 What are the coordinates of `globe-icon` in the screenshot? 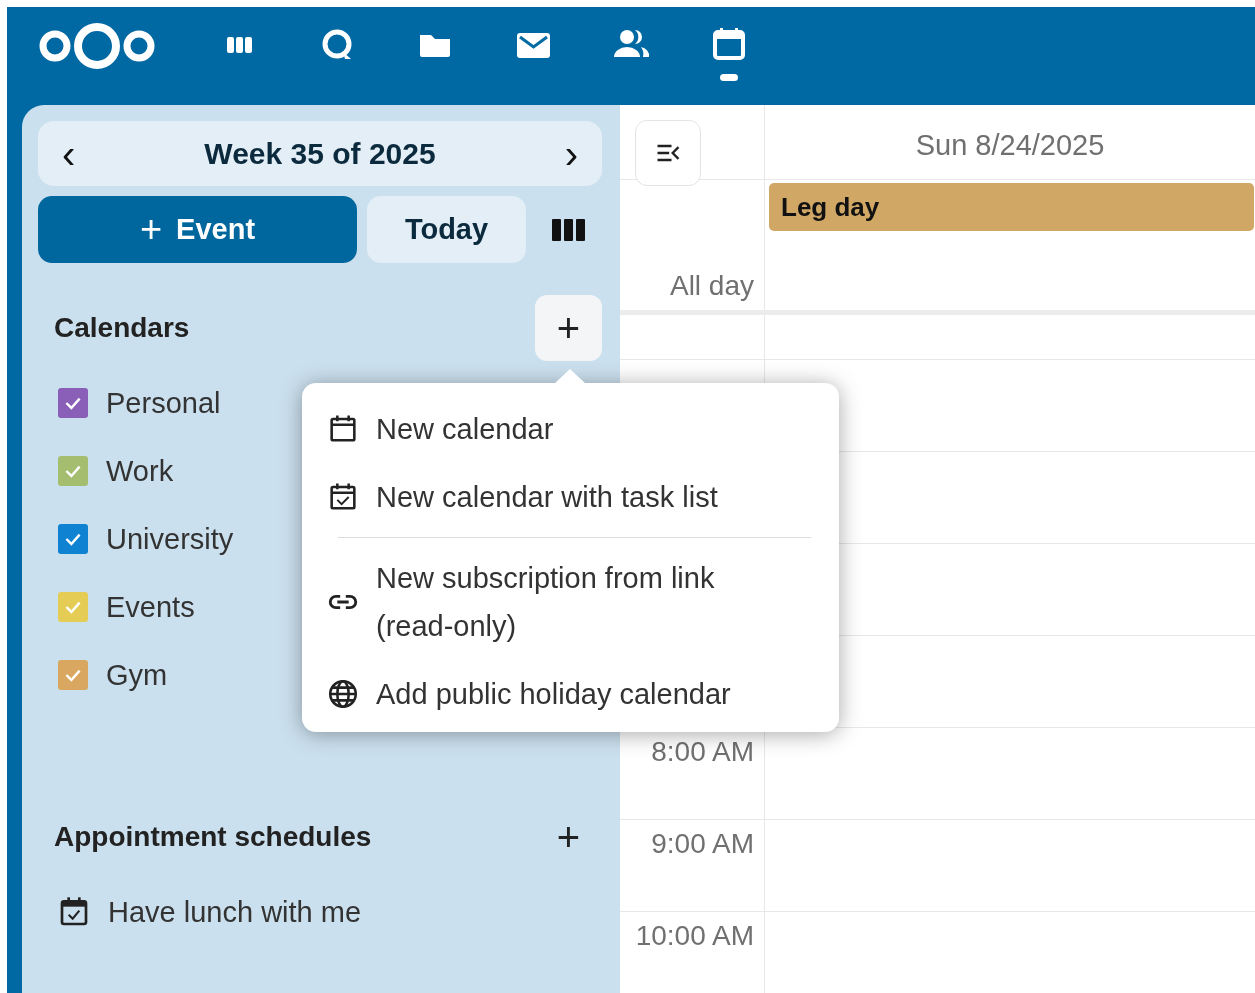 It's located at (343, 694).